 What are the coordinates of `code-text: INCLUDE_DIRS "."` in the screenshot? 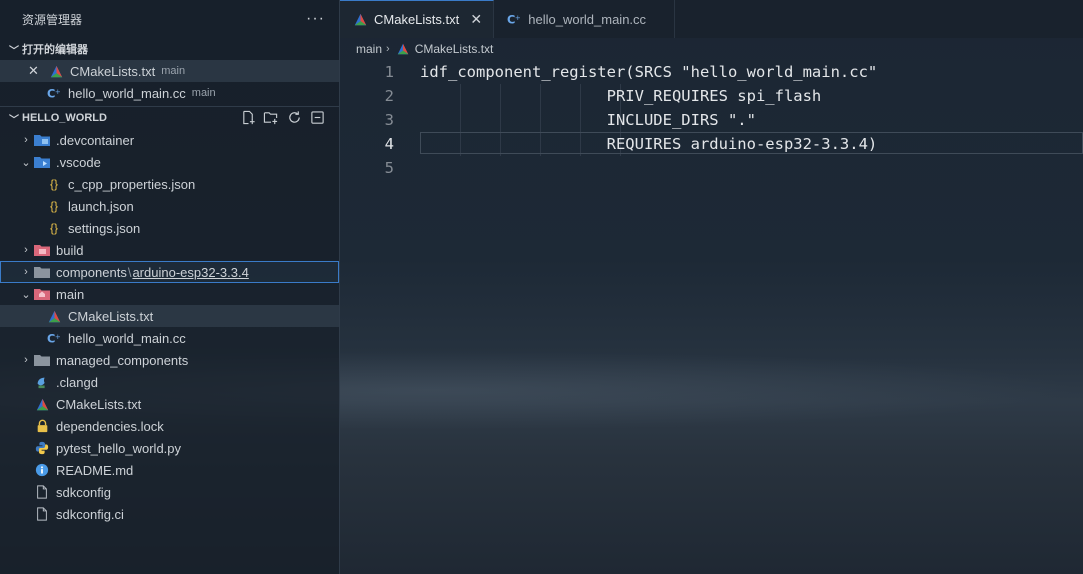 It's located at (588, 120).